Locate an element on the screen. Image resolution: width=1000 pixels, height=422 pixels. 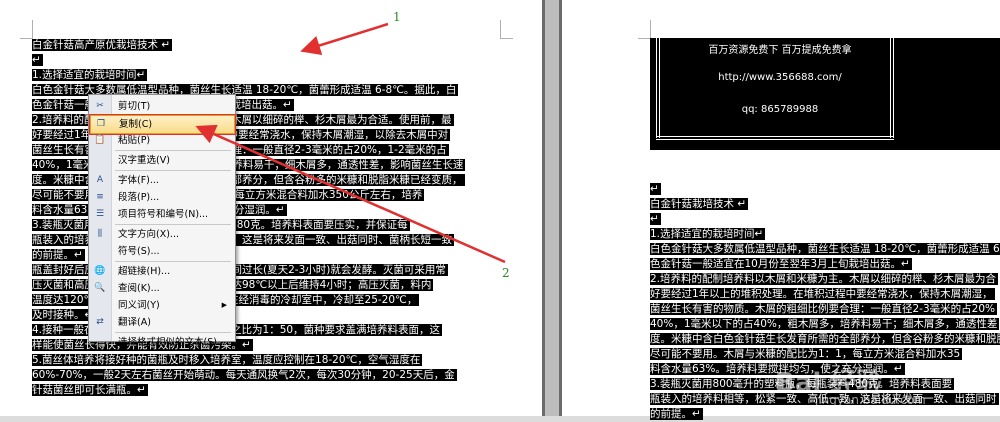
header-box-border-bottom is located at coordinates (775, 138).